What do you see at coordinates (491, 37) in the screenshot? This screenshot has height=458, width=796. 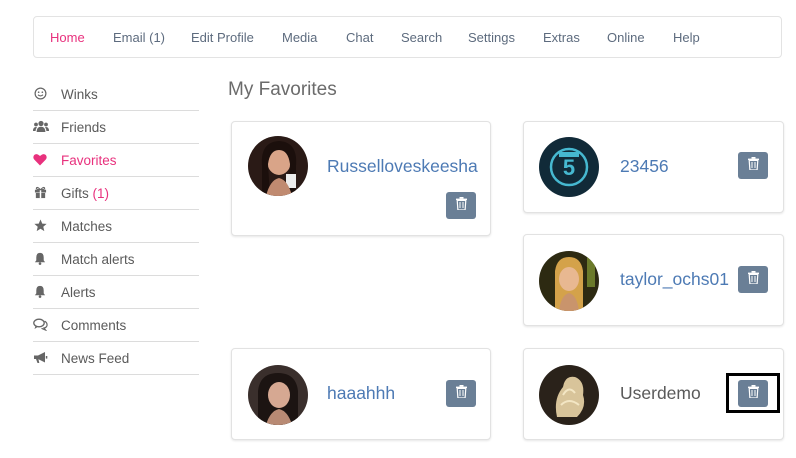 I see `nav-settings: Settings` at bounding box center [491, 37].